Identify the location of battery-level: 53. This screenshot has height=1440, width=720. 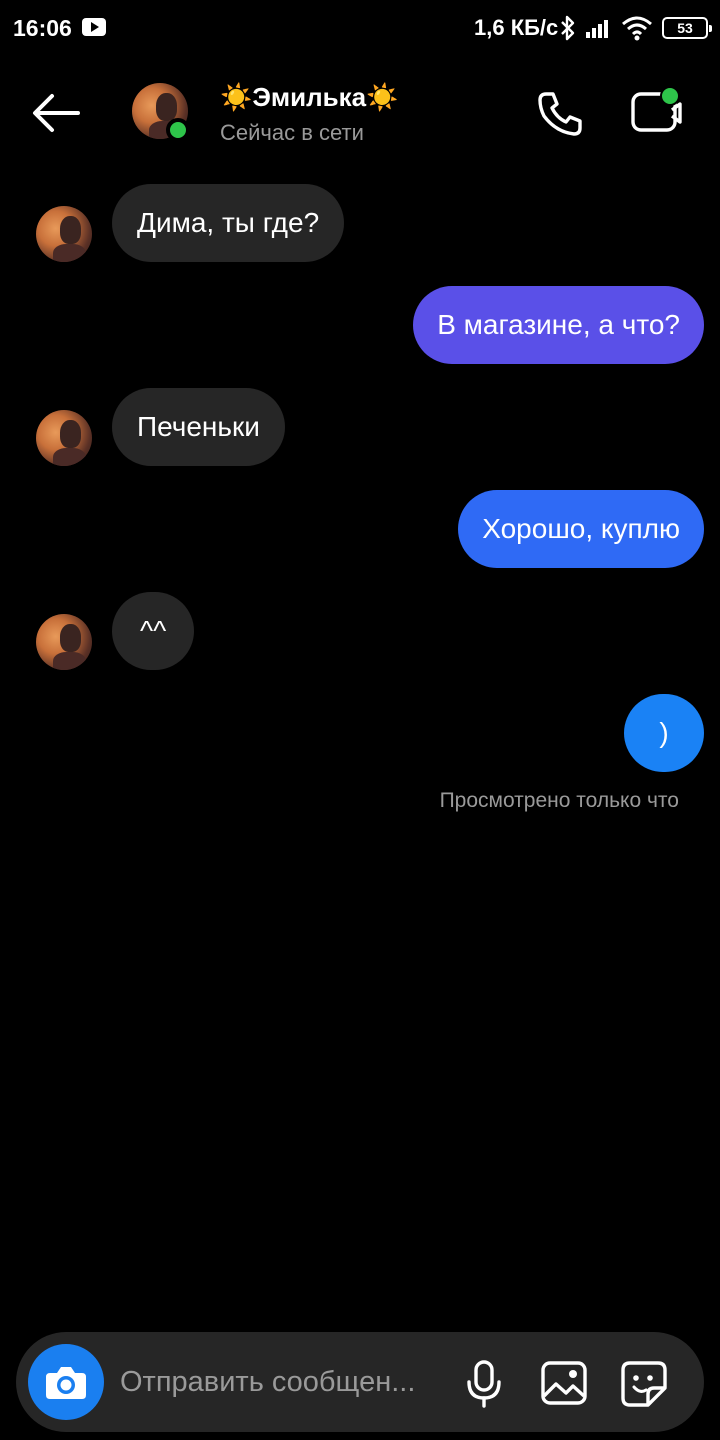
(685, 28).